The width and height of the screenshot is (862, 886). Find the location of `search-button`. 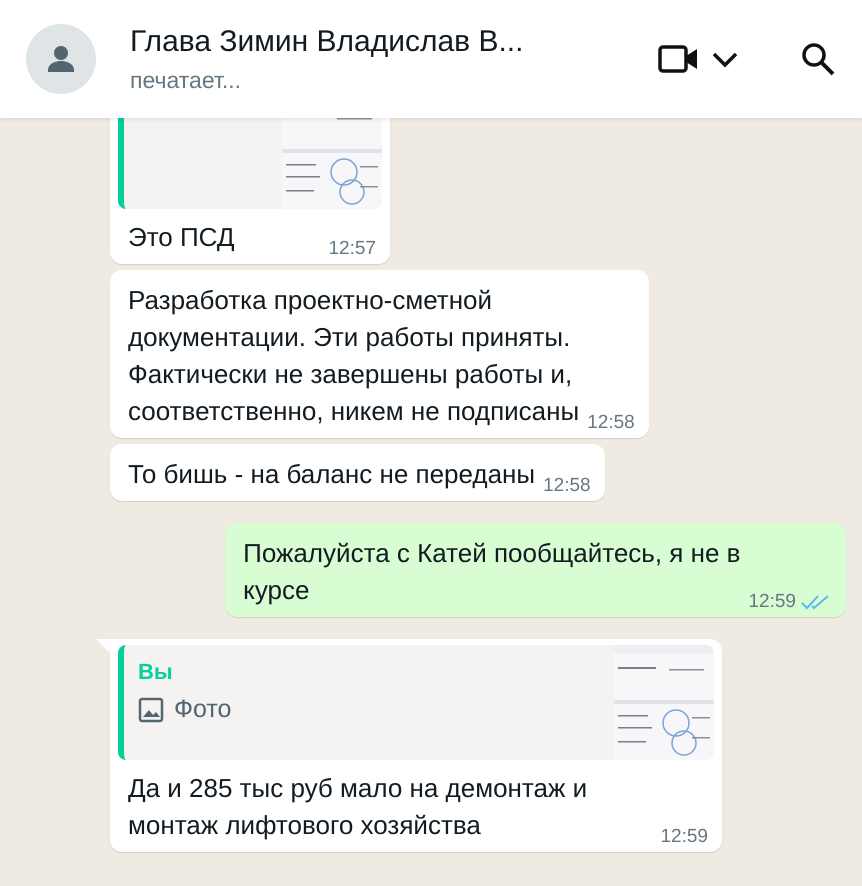

search-button is located at coordinates (818, 59).